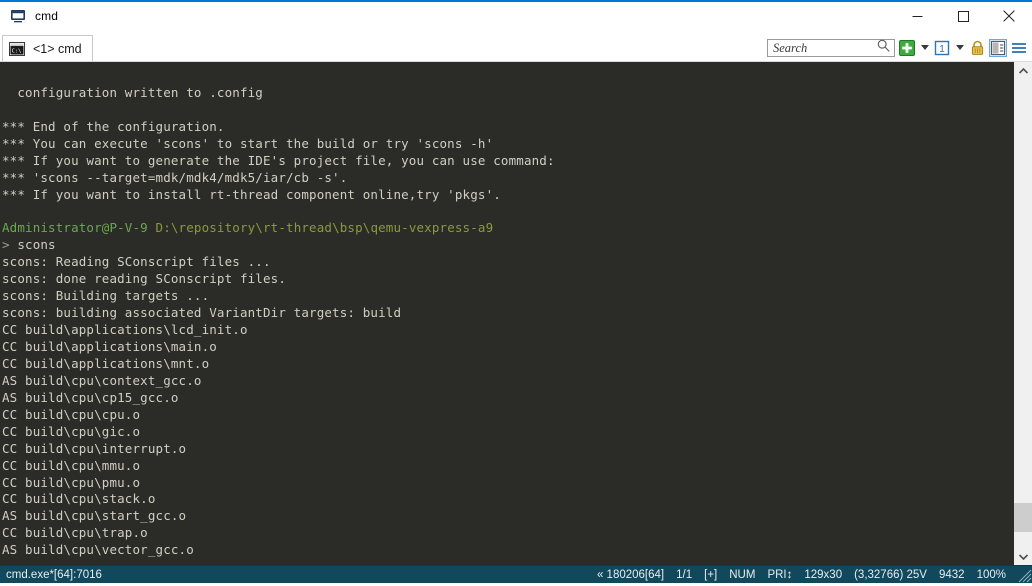 The height and width of the screenshot is (586, 1032). I want to click on terminal-text: AS build\cpu\vector_gcc.o, so click(98, 550).